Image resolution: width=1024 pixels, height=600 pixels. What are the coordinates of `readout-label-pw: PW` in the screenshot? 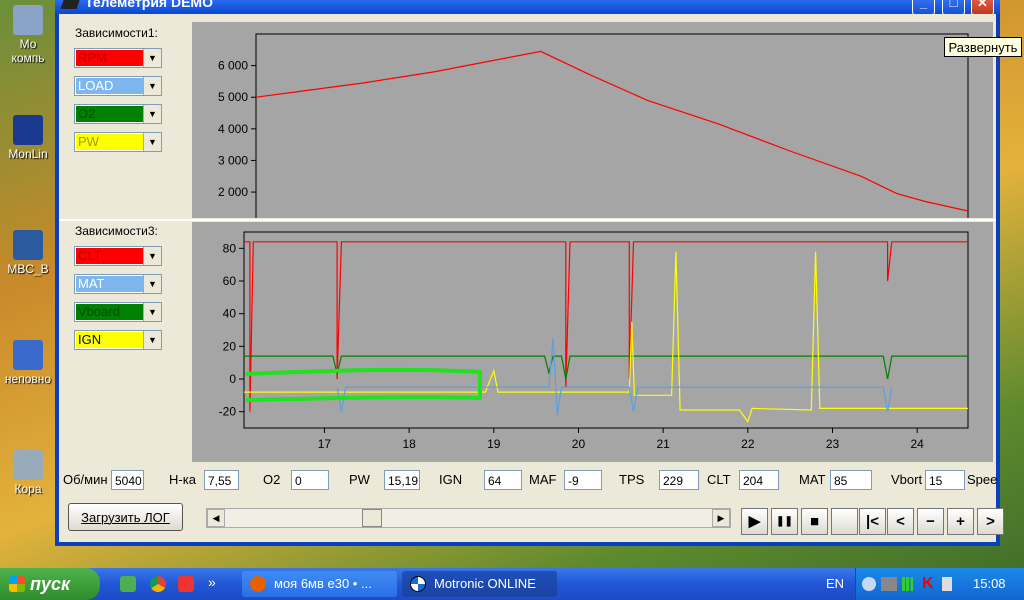 It's located at (359, 479).